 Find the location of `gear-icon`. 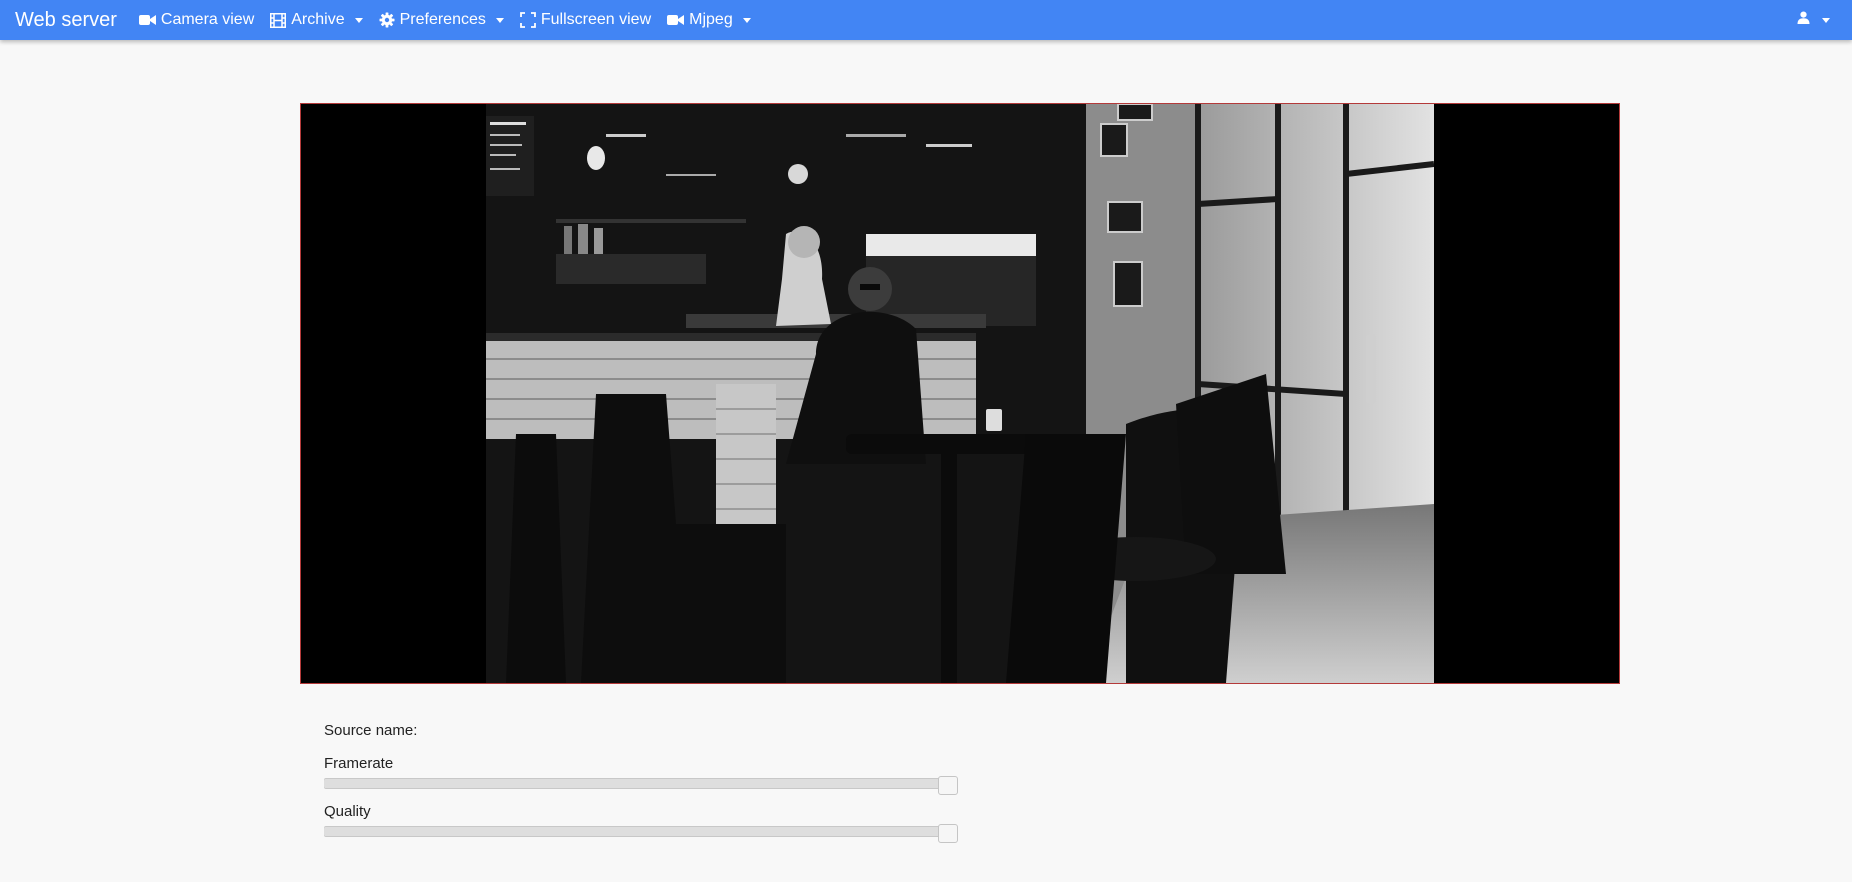

gear-icon is located at coordinates (387, 20).